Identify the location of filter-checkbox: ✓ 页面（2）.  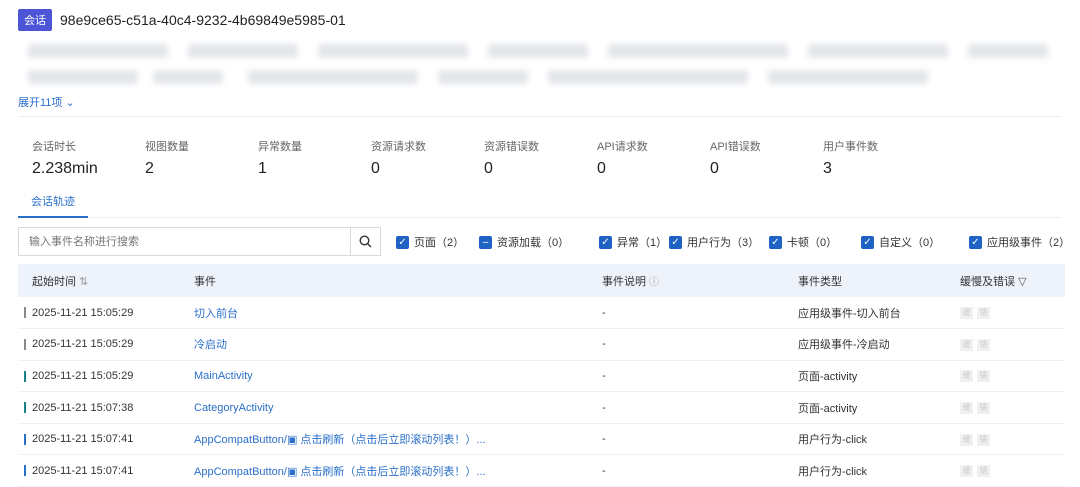
(437, 242).